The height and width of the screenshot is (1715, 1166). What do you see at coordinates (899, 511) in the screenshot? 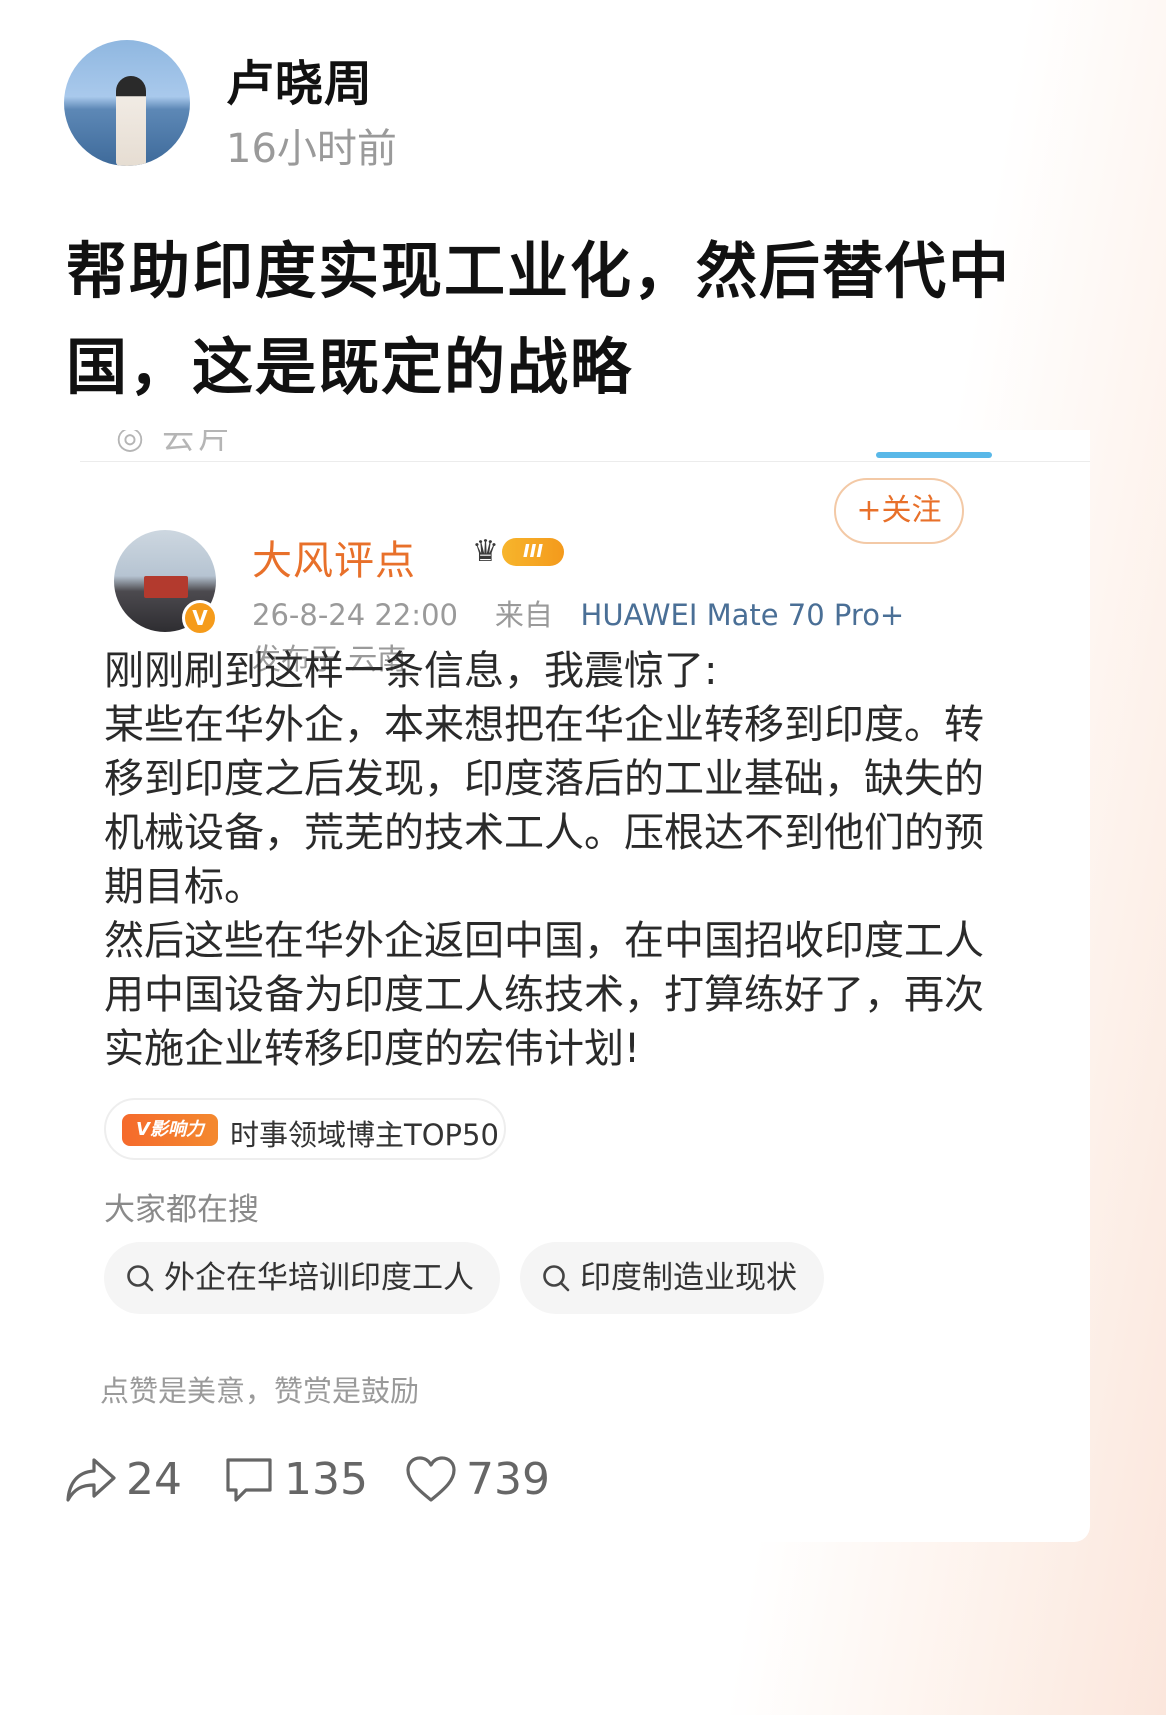
I see `follow-button: +关注` at bounding box center [899, 511].